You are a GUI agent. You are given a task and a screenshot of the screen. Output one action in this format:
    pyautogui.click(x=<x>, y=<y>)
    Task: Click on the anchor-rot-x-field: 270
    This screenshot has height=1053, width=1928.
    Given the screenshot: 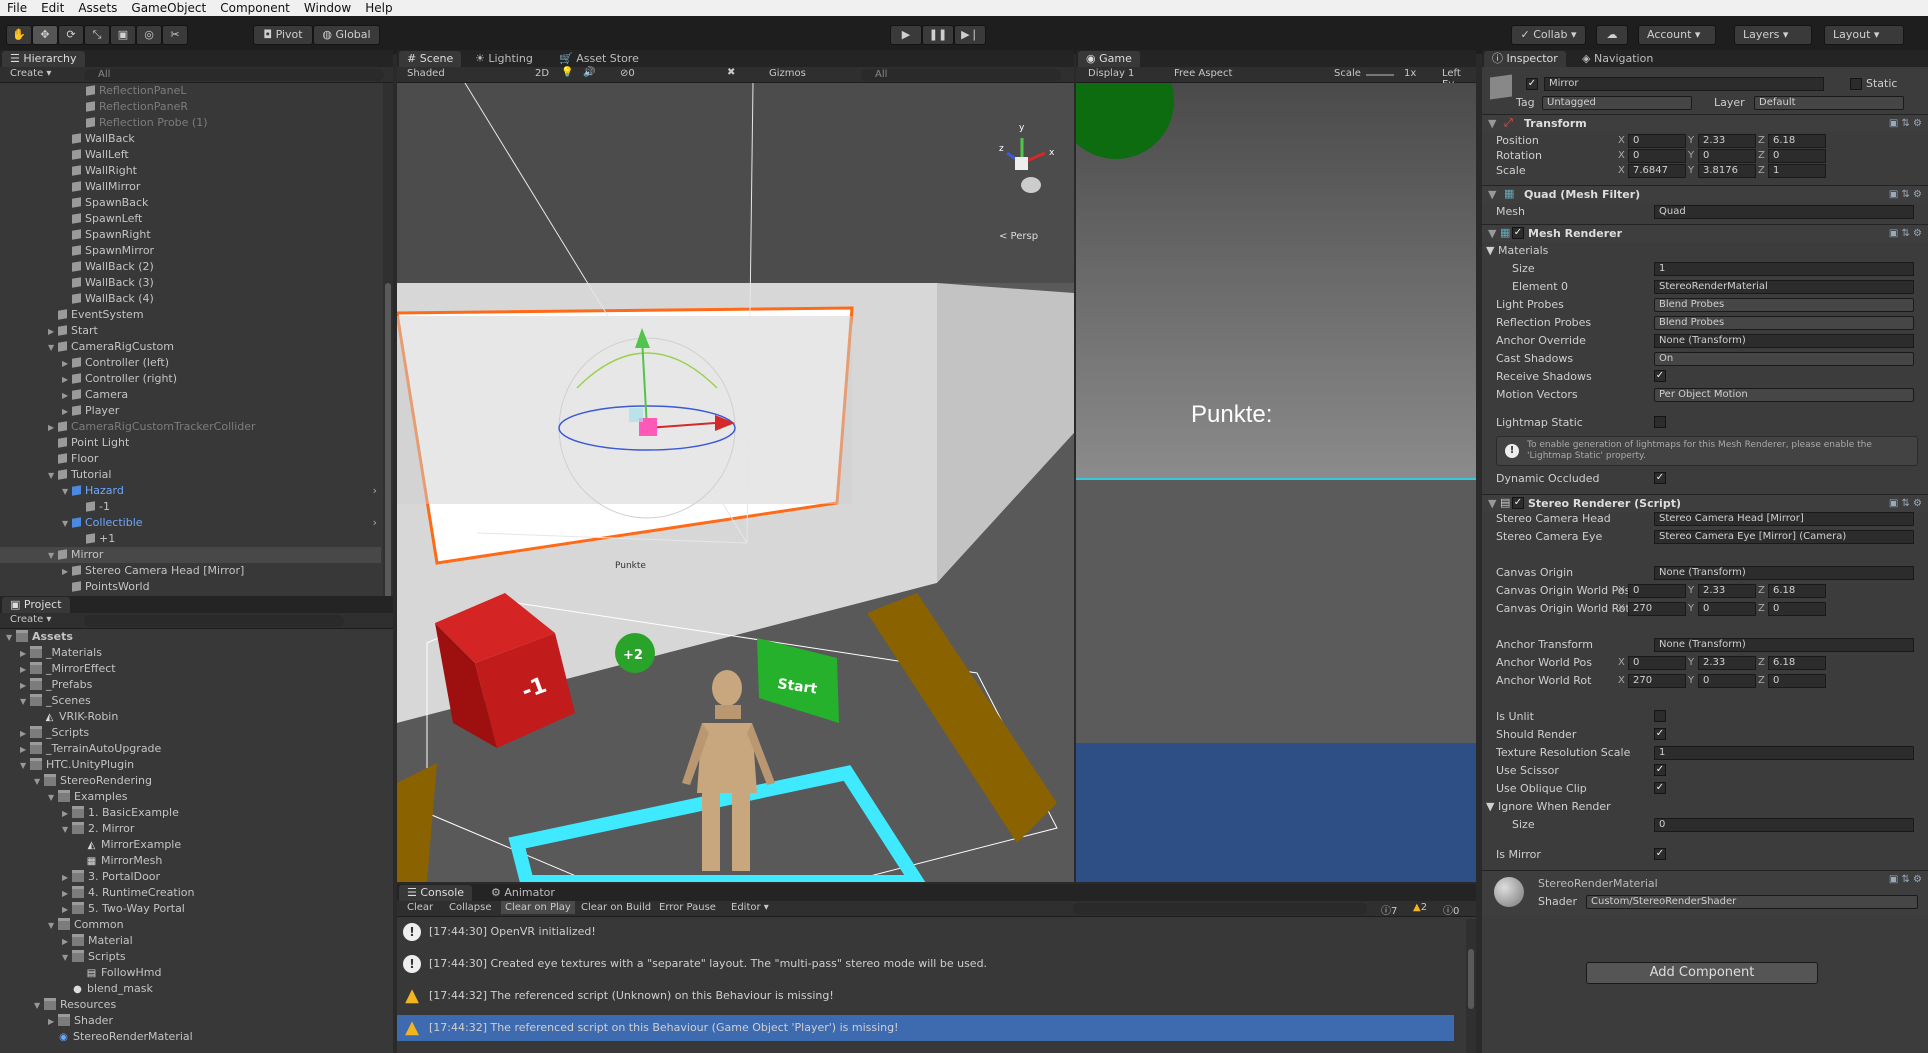 What is the action you would take?
    pyautogui.click(x=1657, y=681)
    